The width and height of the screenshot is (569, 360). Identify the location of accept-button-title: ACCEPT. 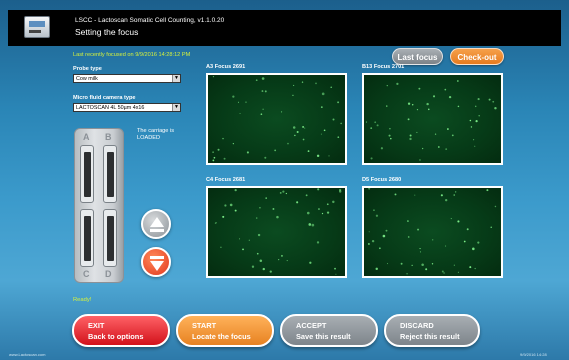
(311, 325).